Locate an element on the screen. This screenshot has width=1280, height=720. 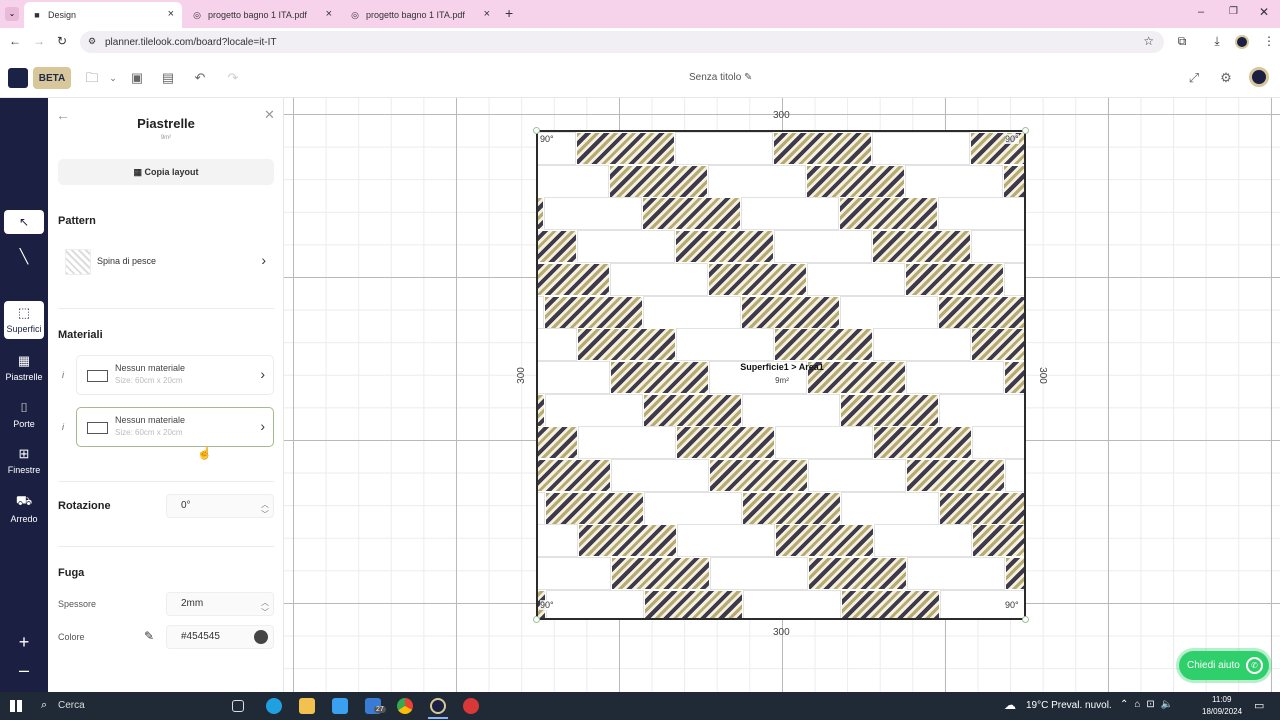
zoom-out-button: – is located at coordinates (24, 670).